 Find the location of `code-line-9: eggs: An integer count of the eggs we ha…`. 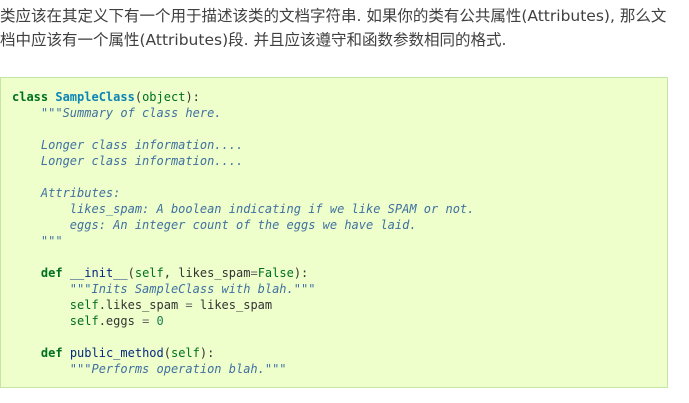

code-line-9: eggs: An integer count of the eggs we ha… is located at coordinates (243, 225).